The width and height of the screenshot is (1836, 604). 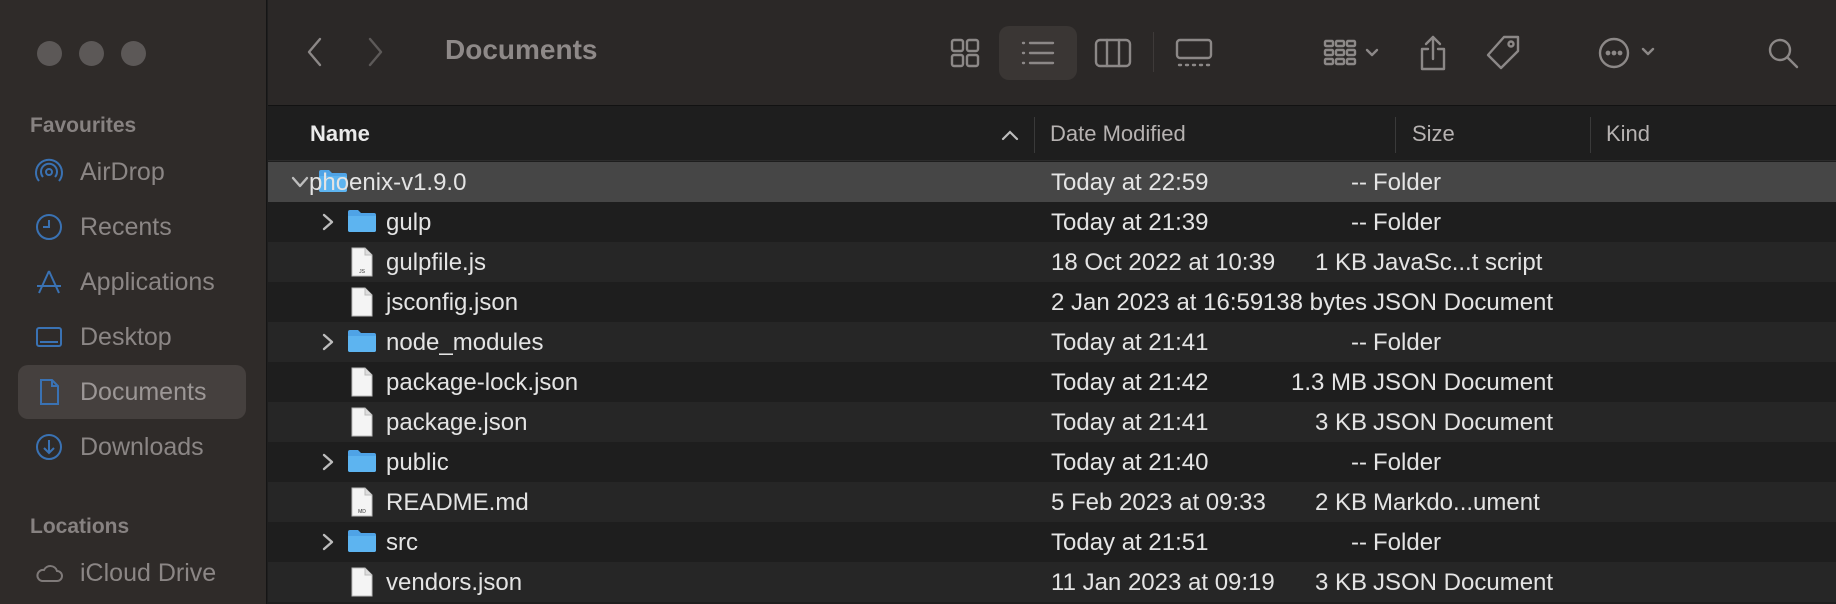 I want to click on share-button, so click(x=1433, y=53).